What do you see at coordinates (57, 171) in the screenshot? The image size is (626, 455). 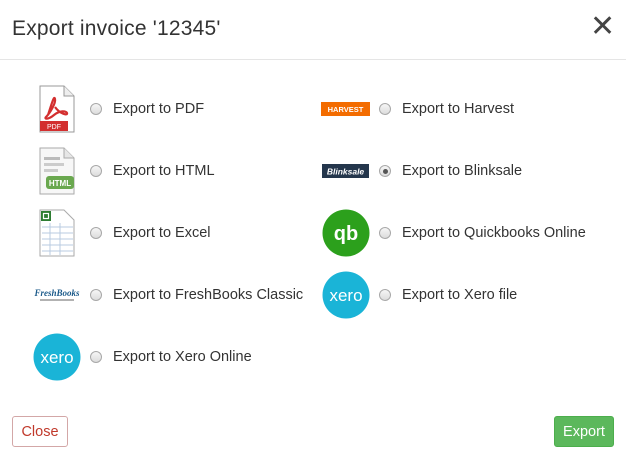 I see `html-file-icon: HTML` at bounding box center [57, 171].